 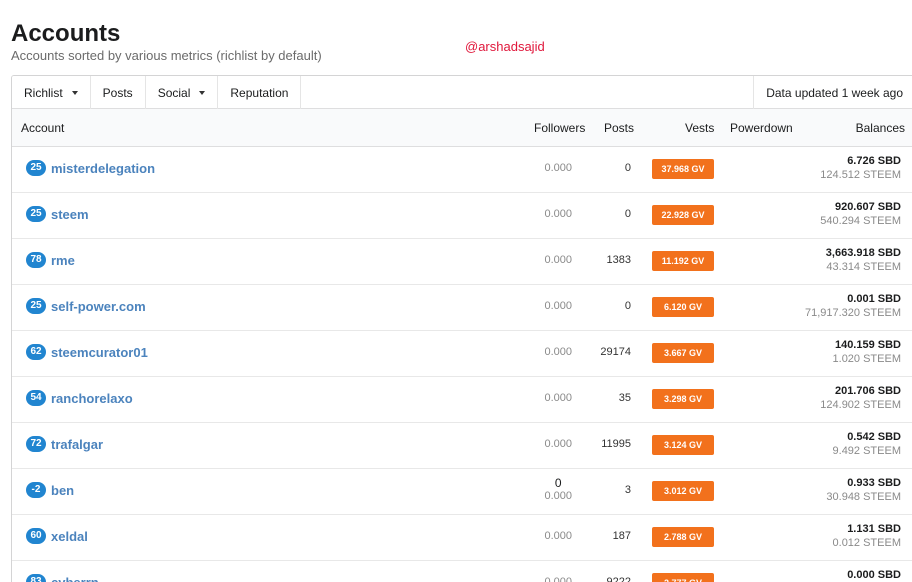 What do you see at coordinates (683, 169) in the screenshot?
I see `vests-label: 37.968 GV` at bounding box center [683, 169].